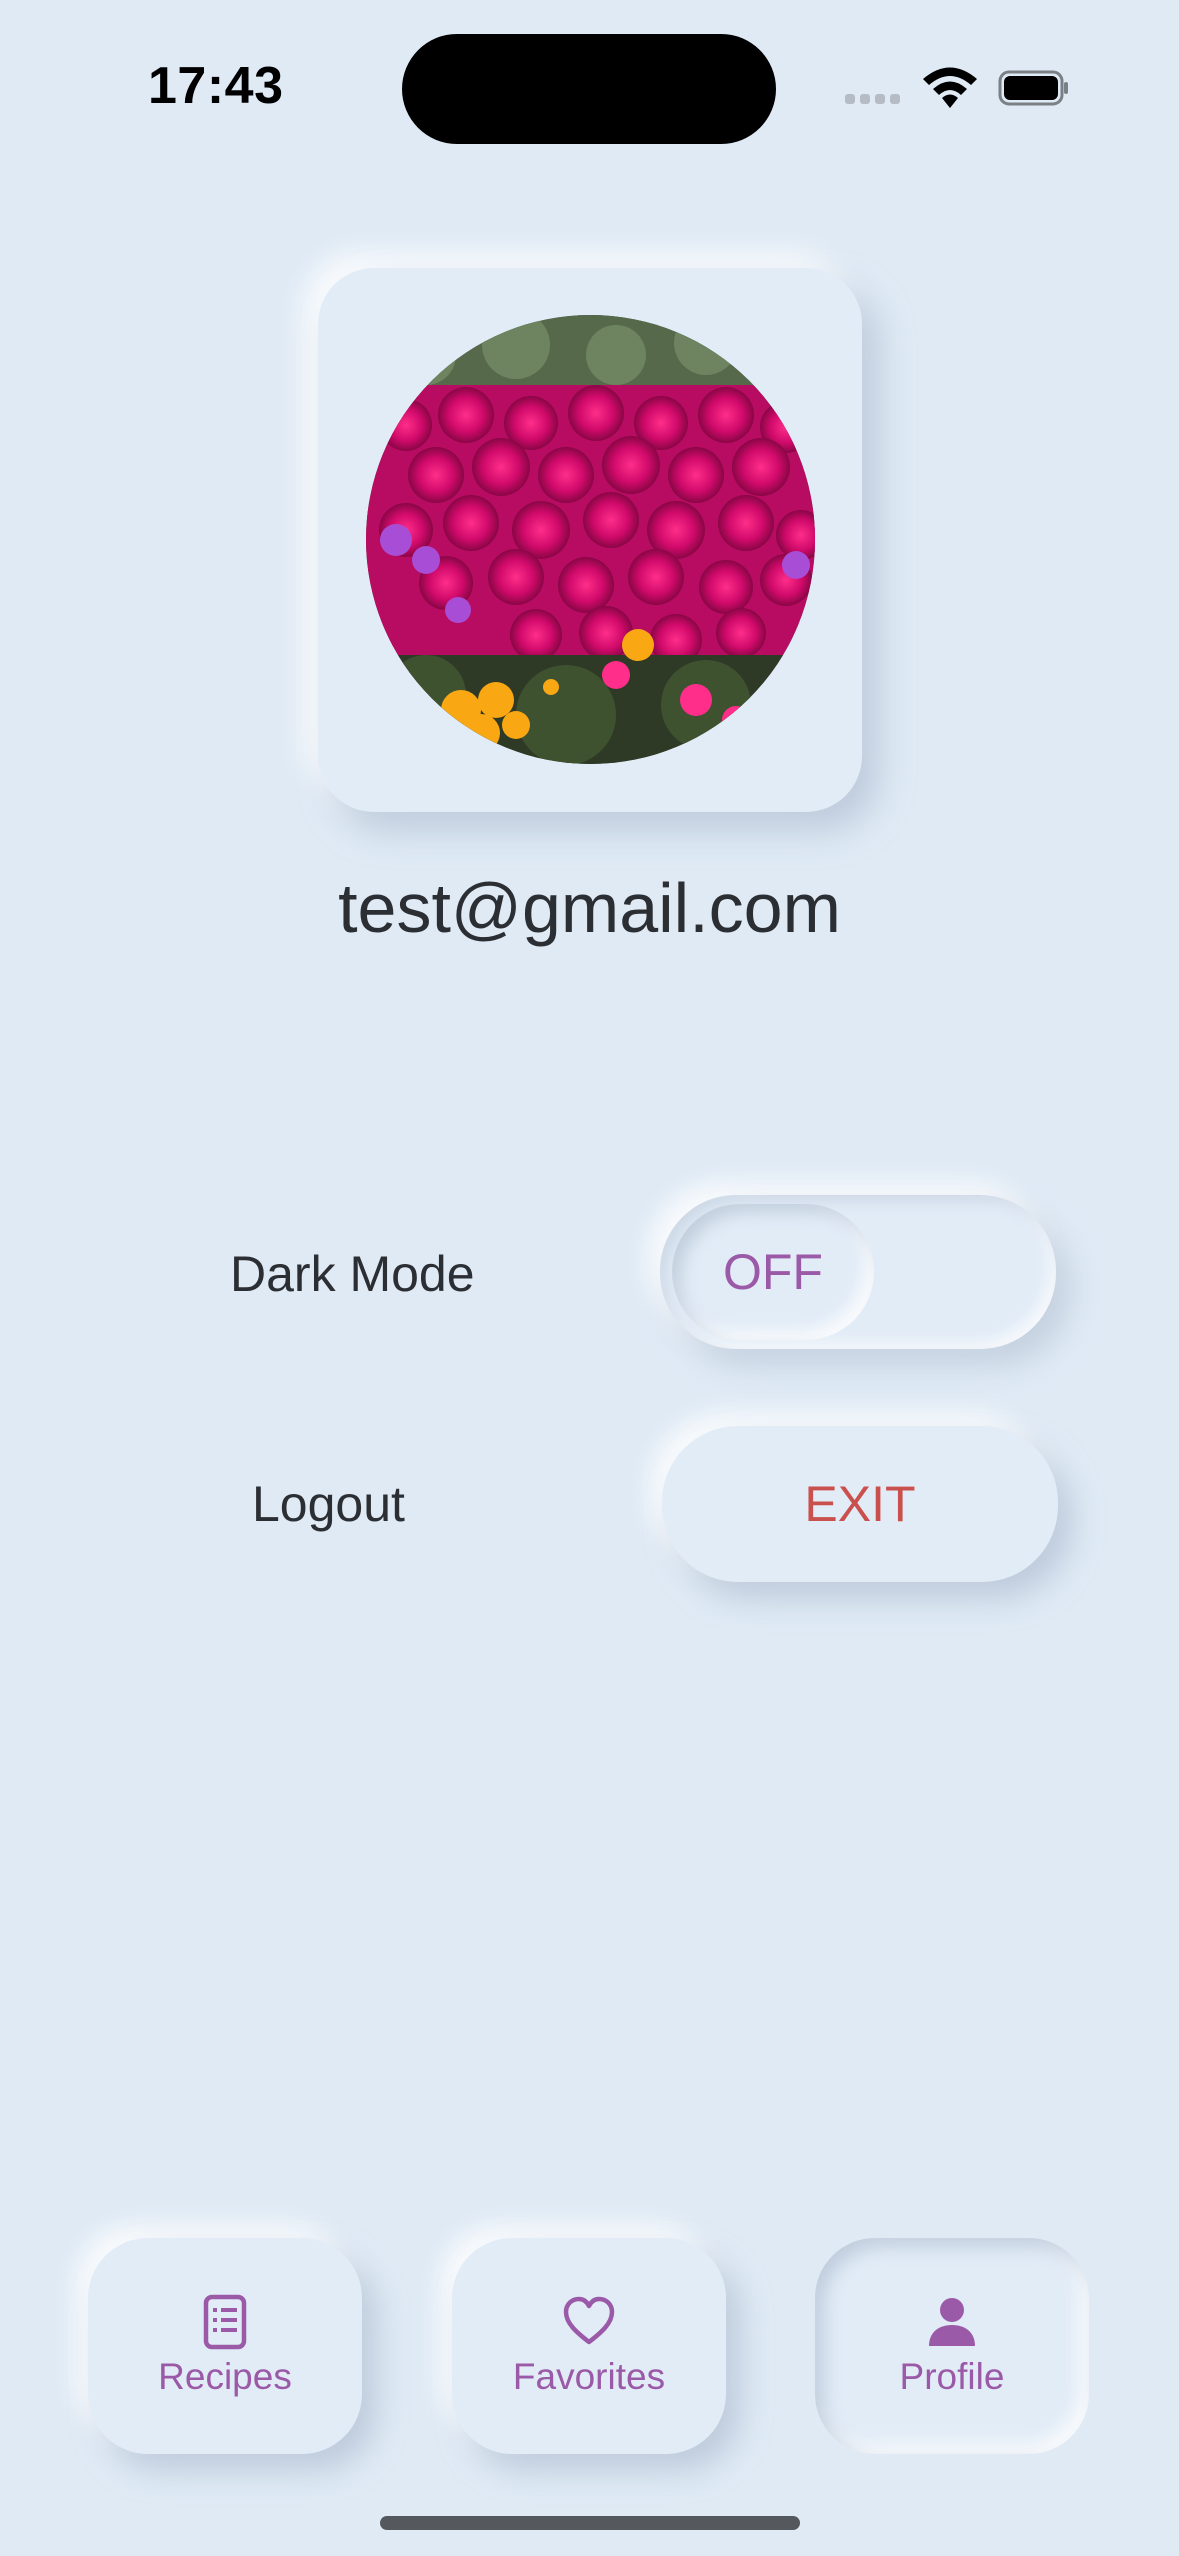 The image size is (1179, 2556). I want to click on tab-recipes-label: Recipes, so click(225, 2376).